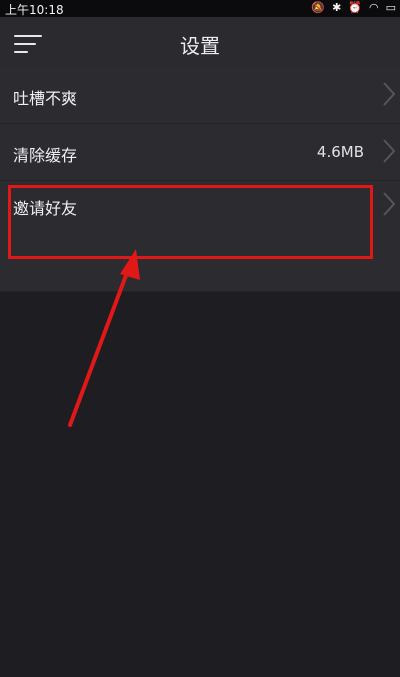 The width and height of the screenshot is (400, 677). Describe the element at coordinates (200, 46) in the screenshot. I see `page-title: 设置` at that location.